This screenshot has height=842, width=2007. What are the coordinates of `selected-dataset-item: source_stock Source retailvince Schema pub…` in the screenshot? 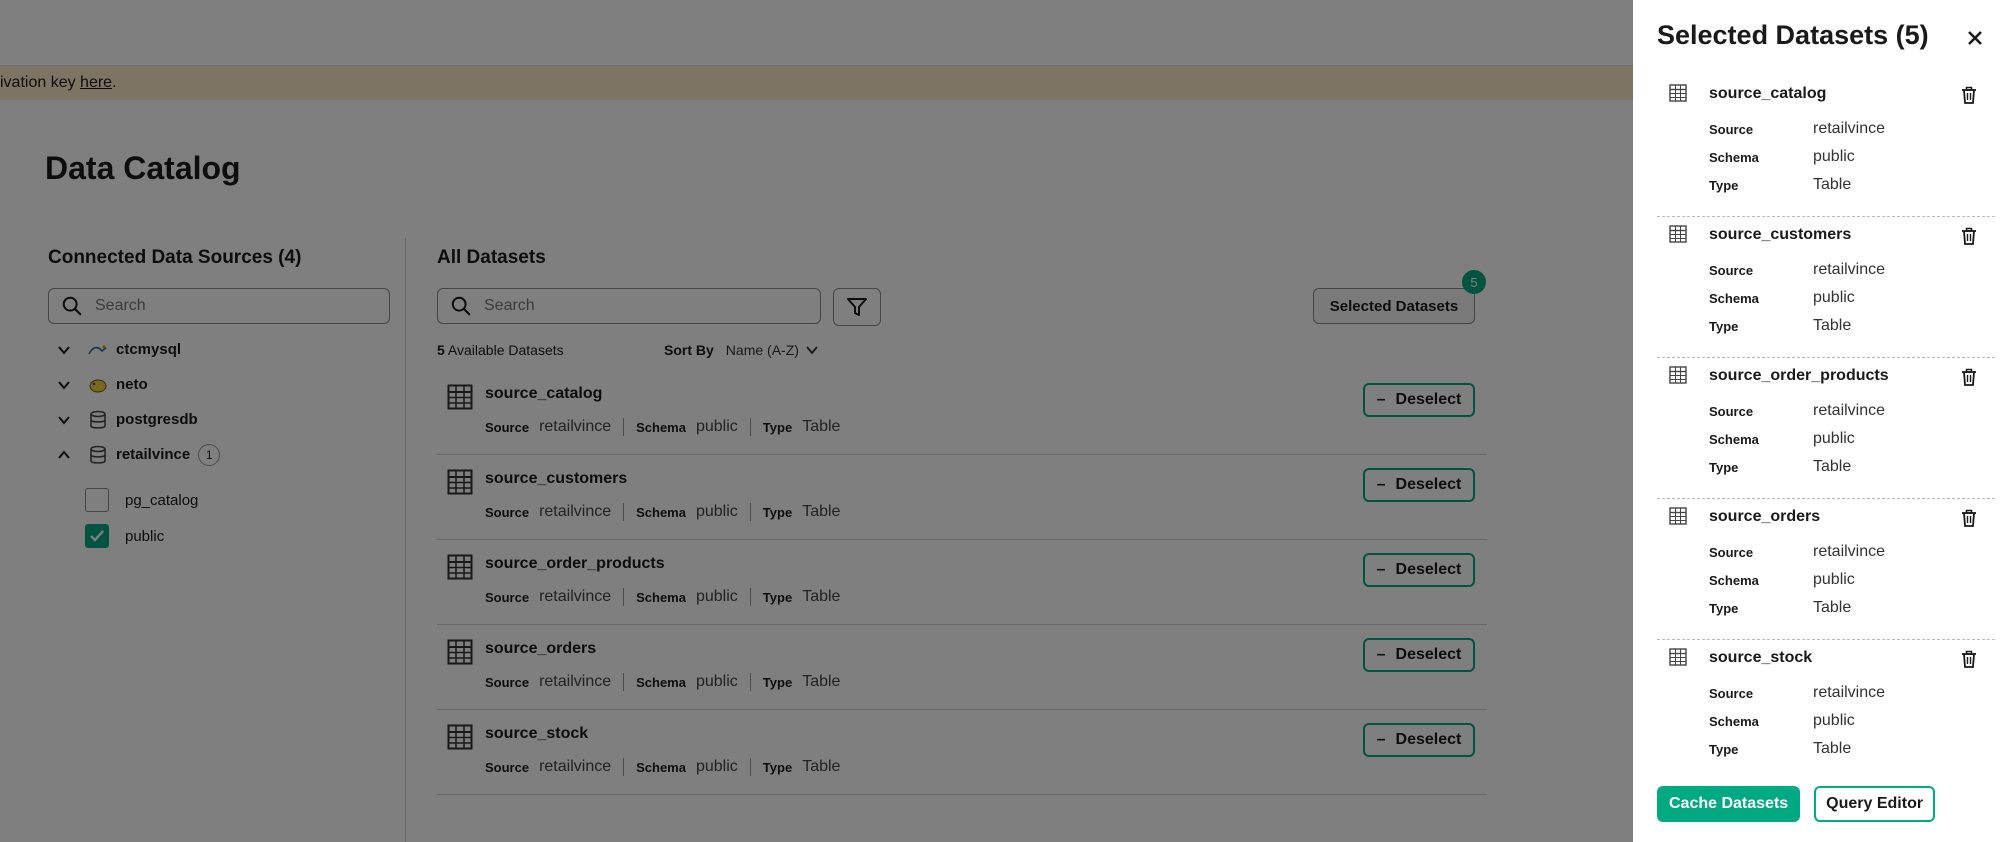 It's located at (1826, 710).